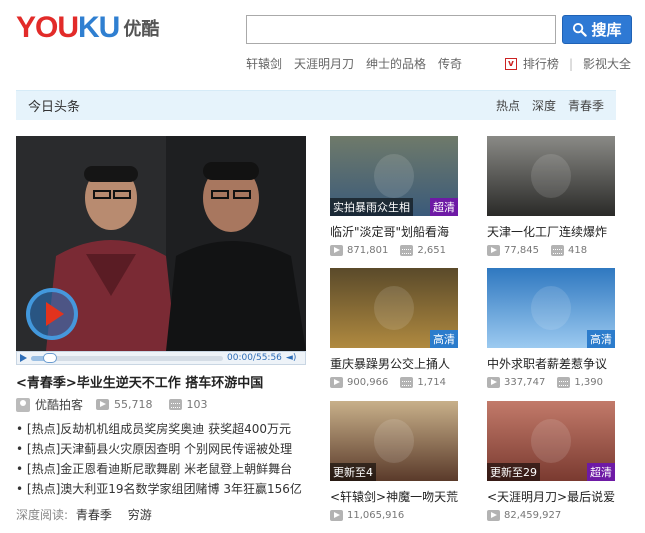 This screenshot has height=533, width=645. I want to click on youku-logo: YOU KU 优酷, so click(88, 27).